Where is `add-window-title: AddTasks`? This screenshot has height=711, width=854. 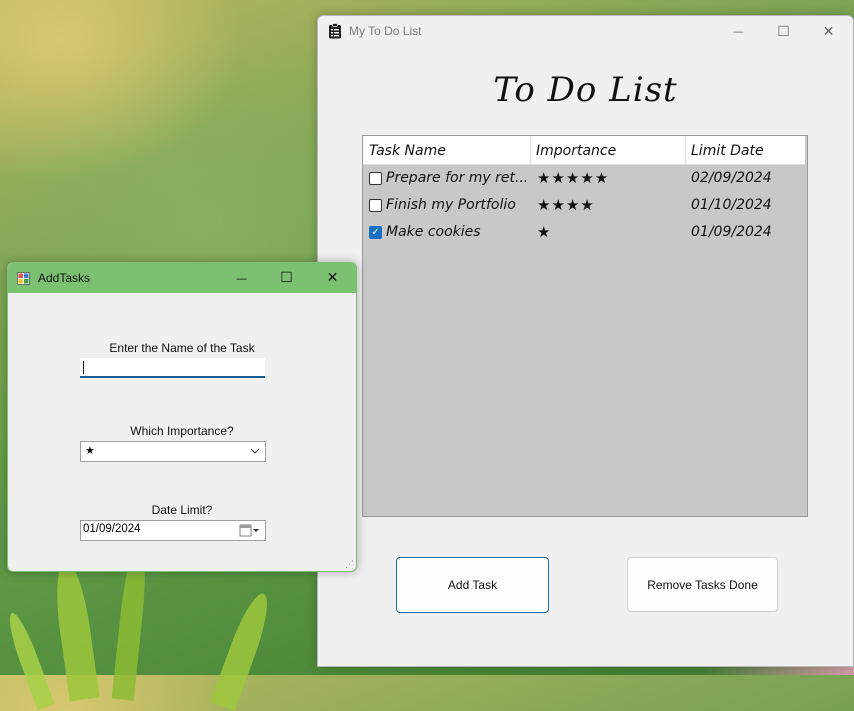 add-window-title: AddTasks is located at coordinates (64, 278).